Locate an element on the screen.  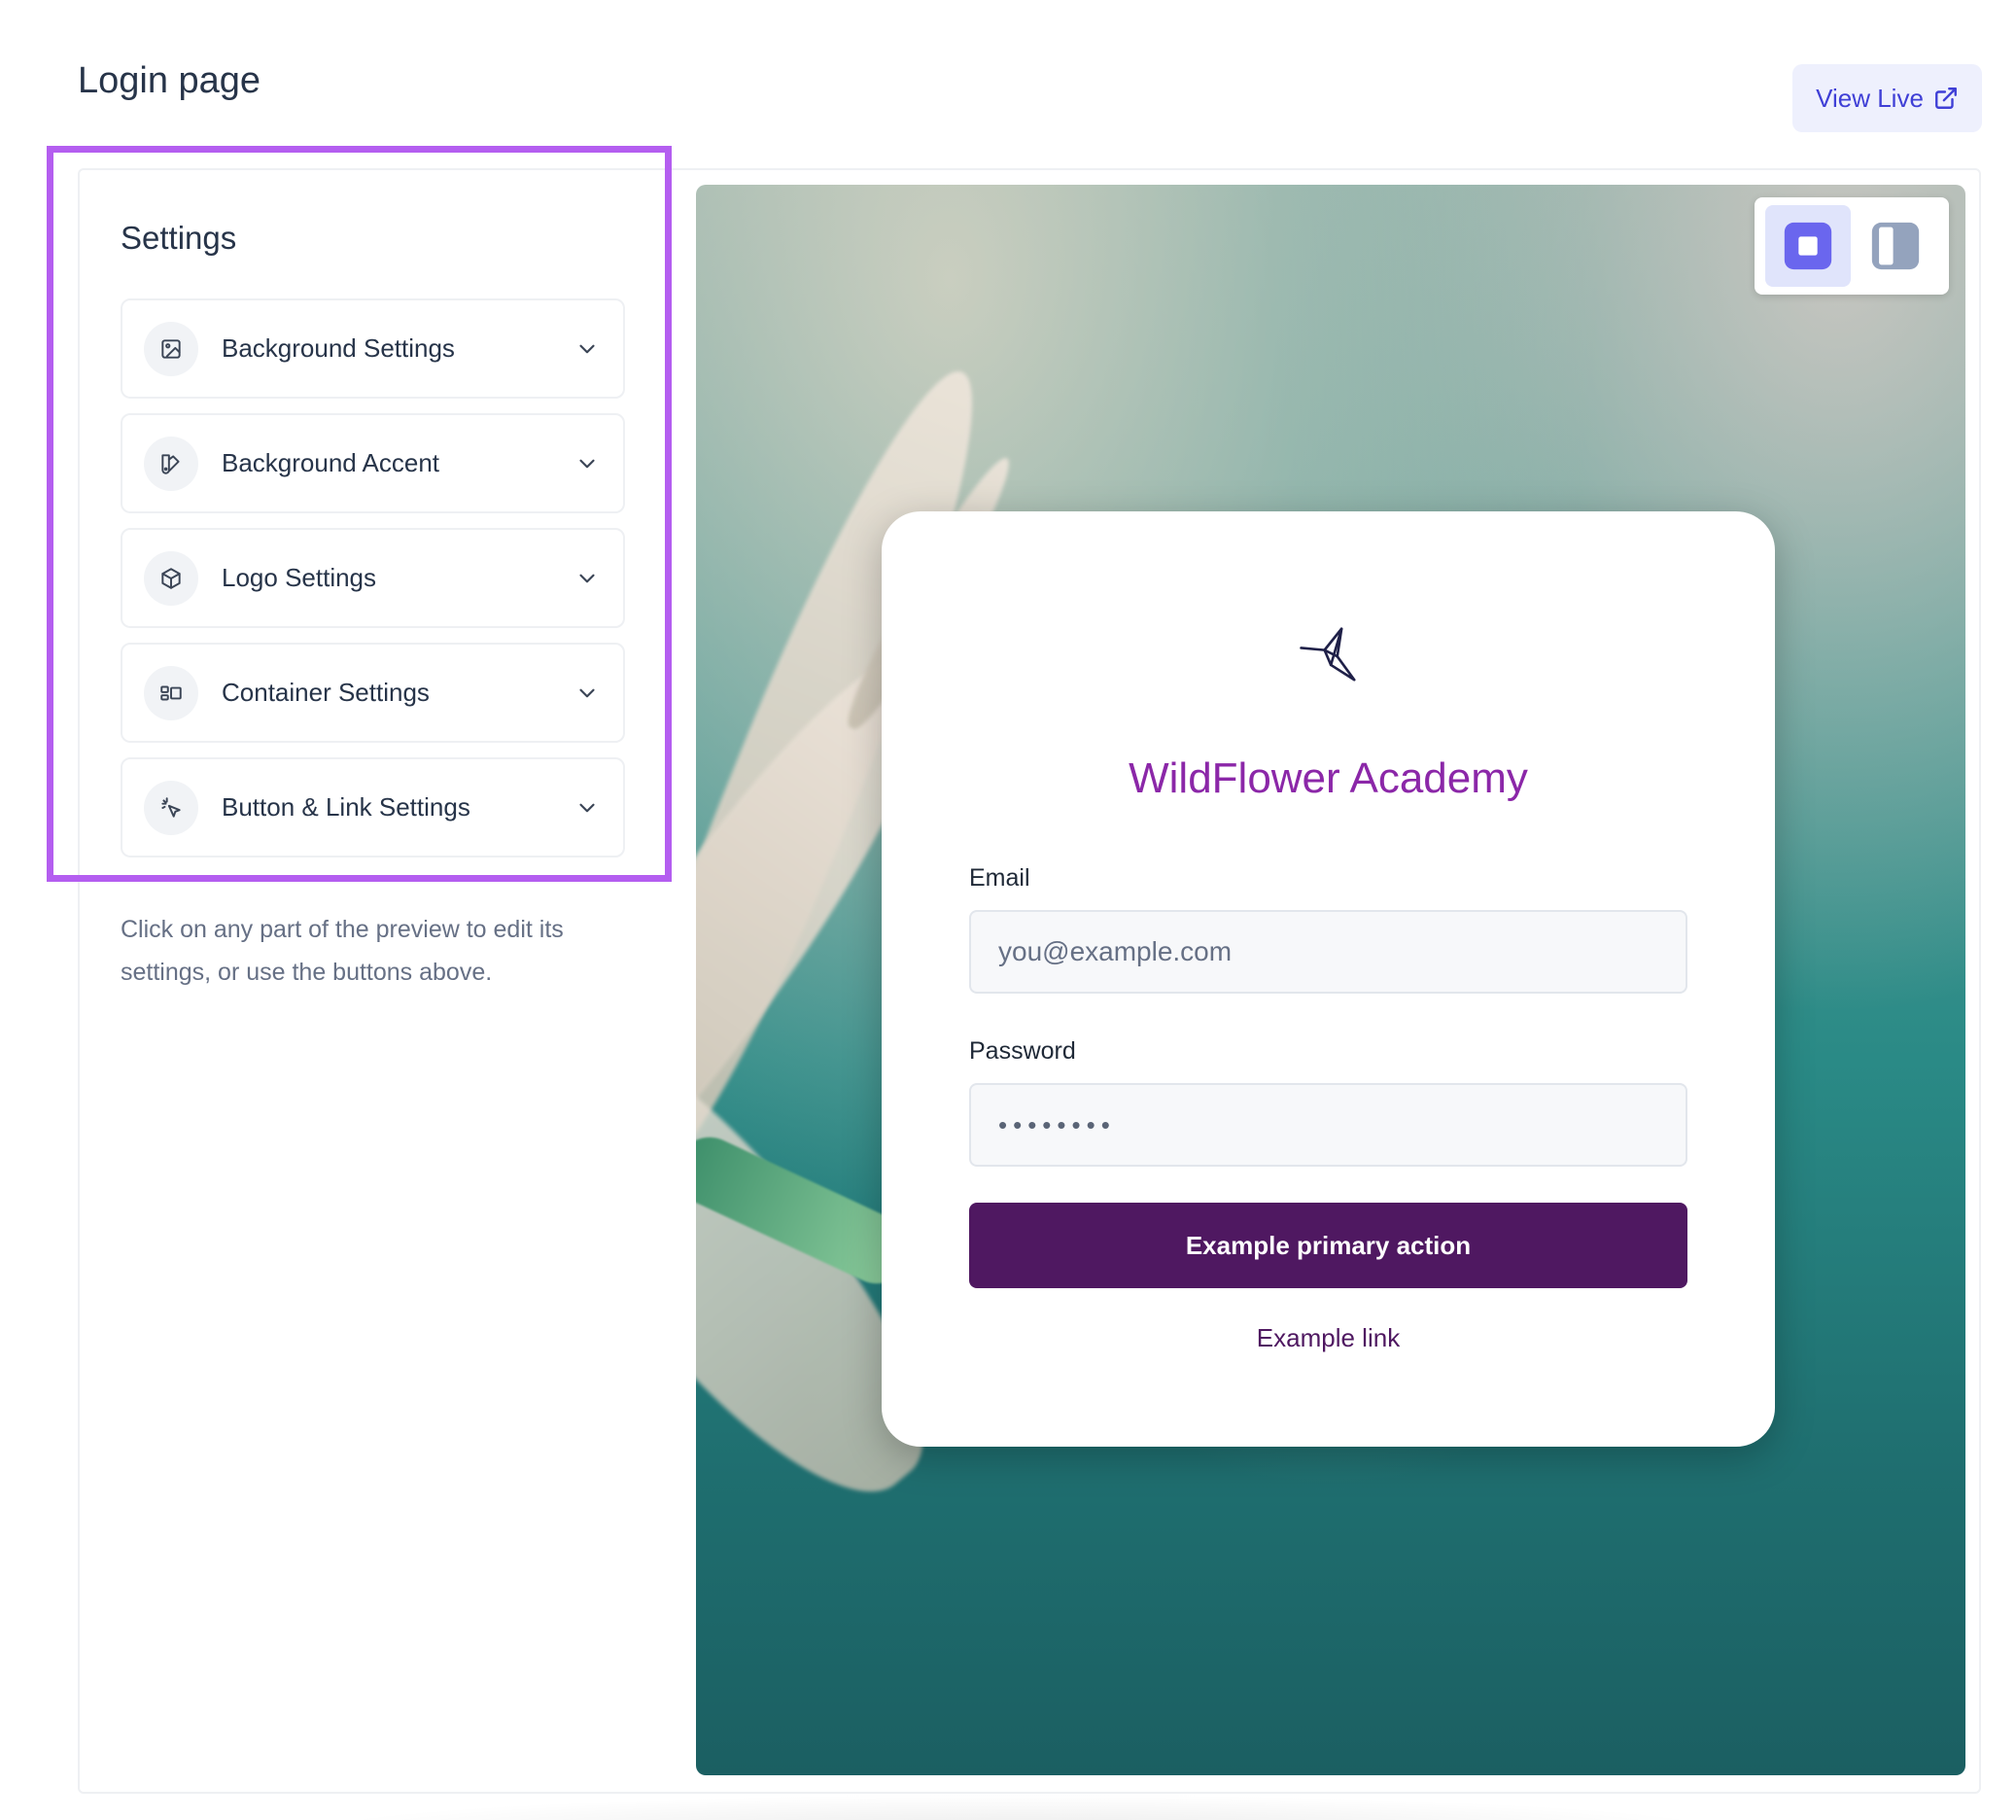
bottom-shadow is located at coordinates (1021, 1807).